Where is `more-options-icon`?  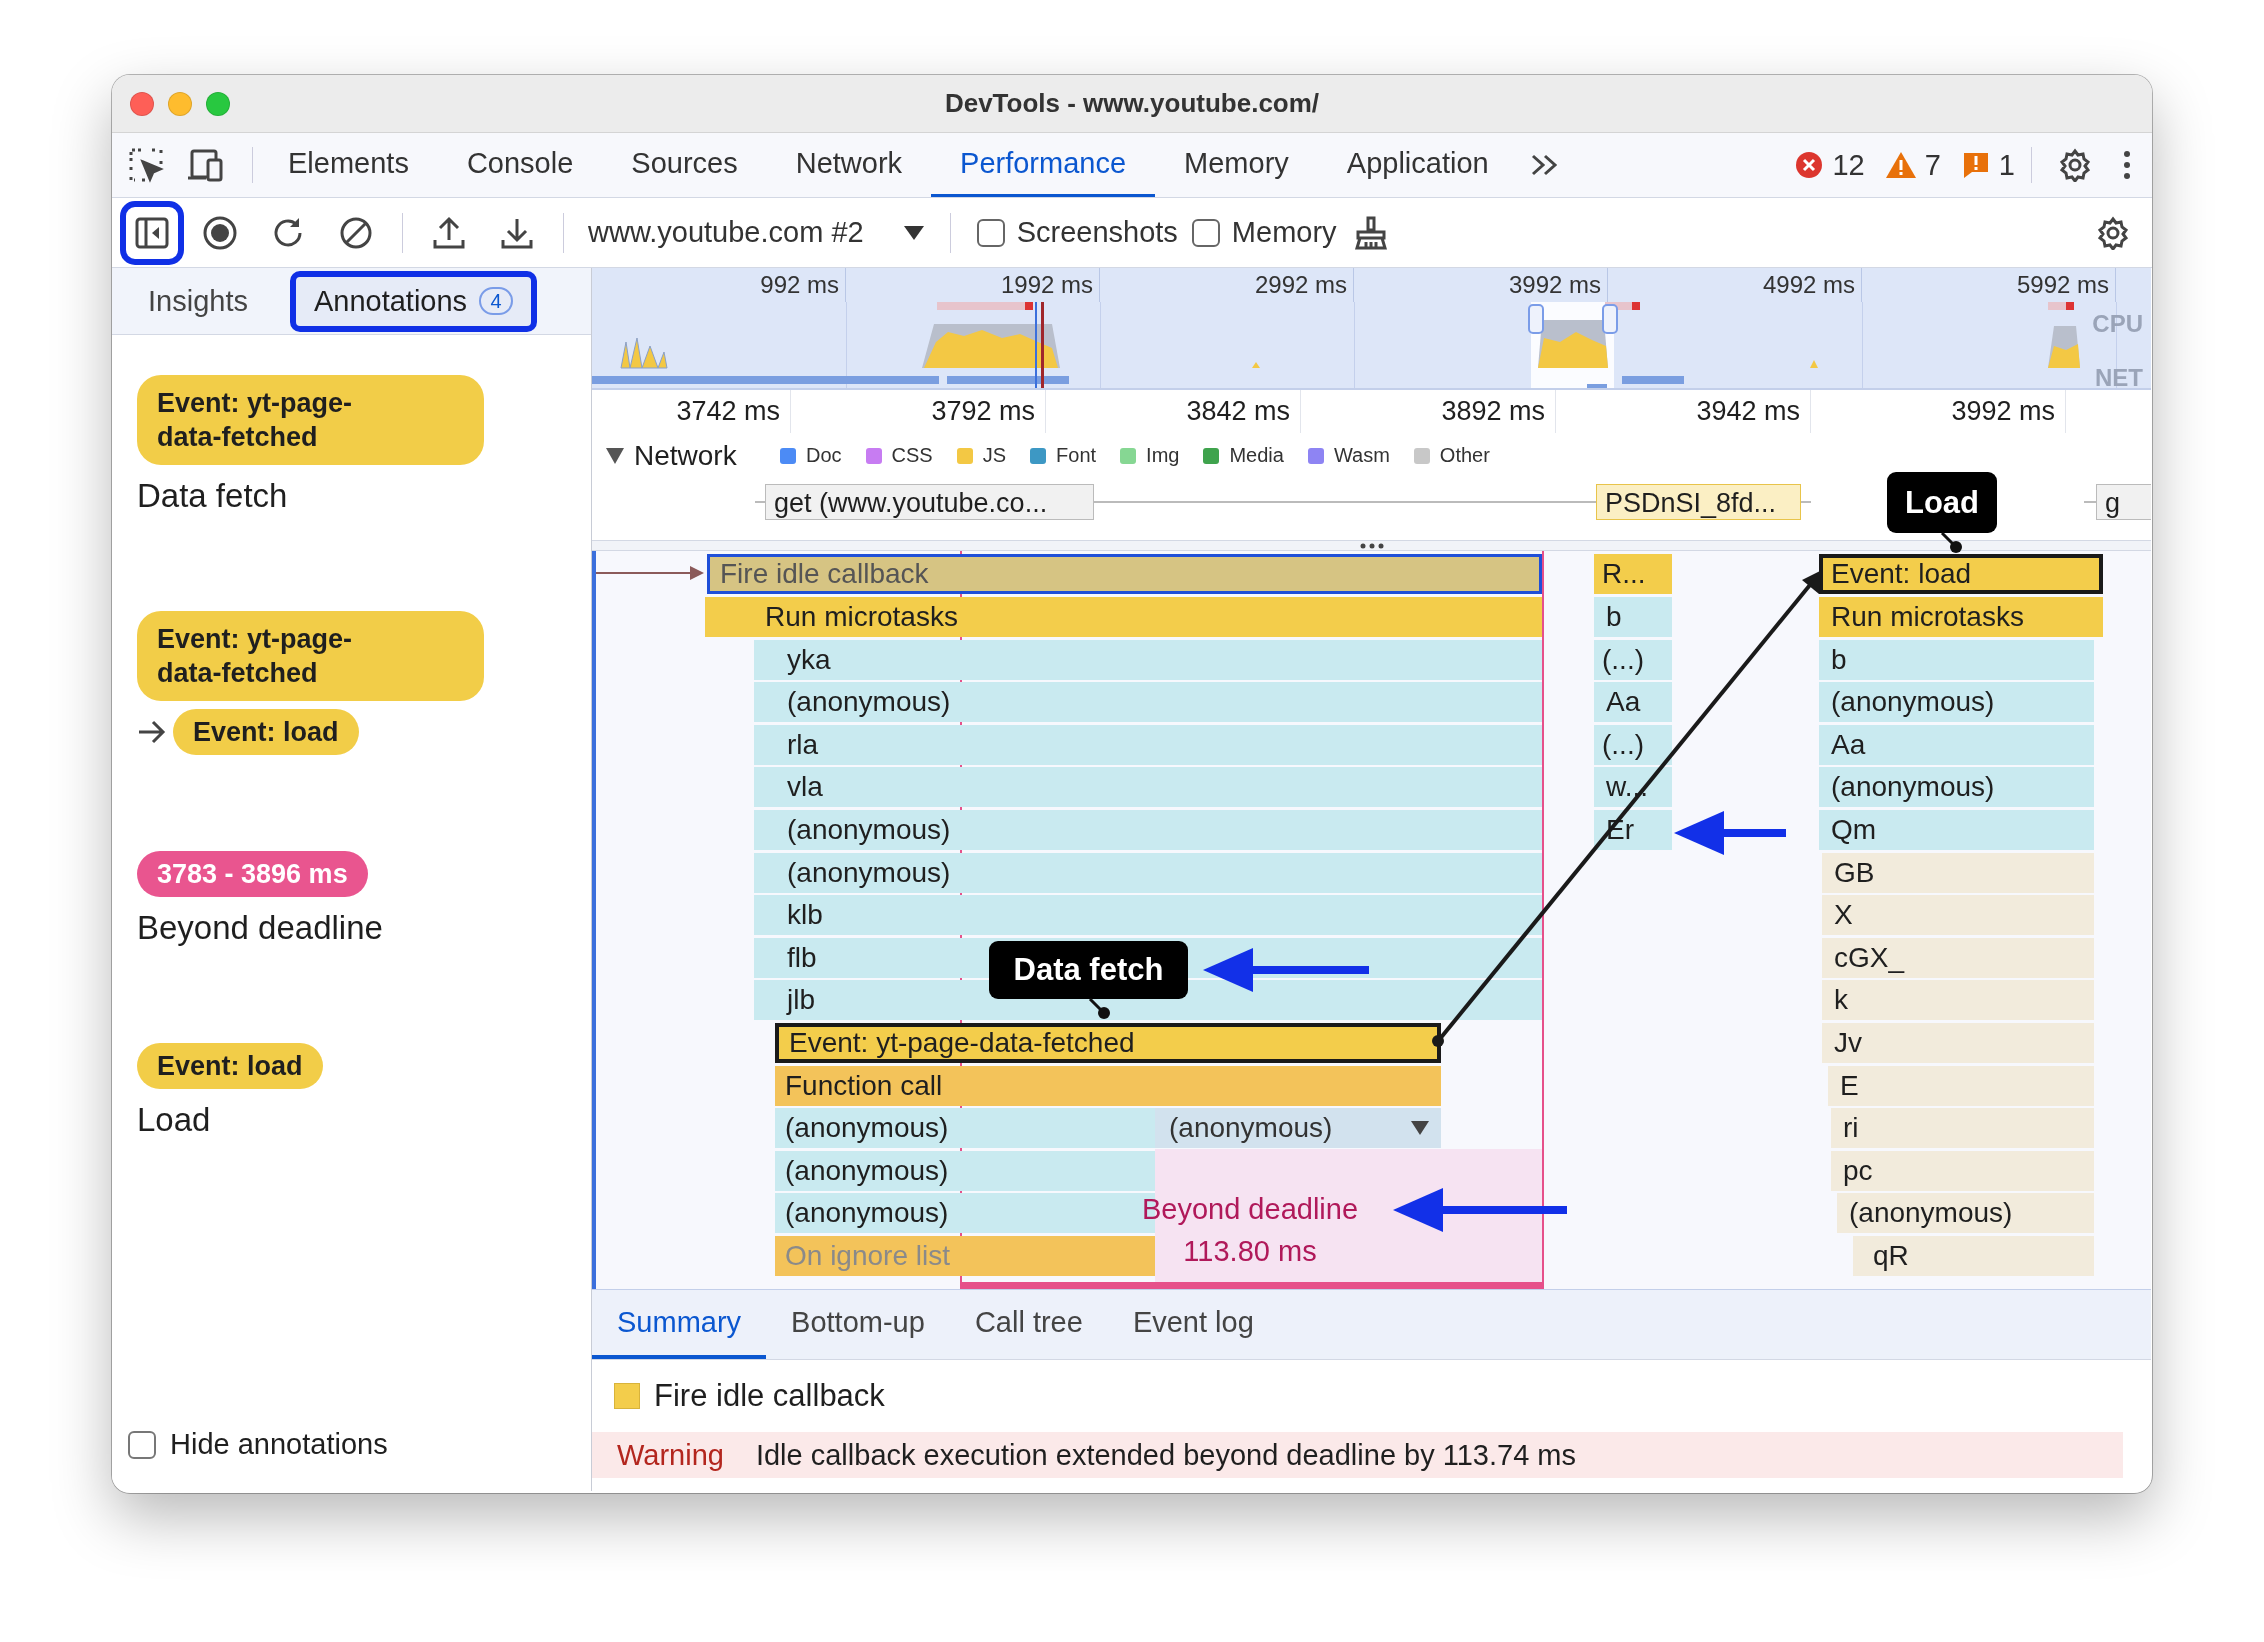 more-options-icon is located at coordinates (2127, 165).